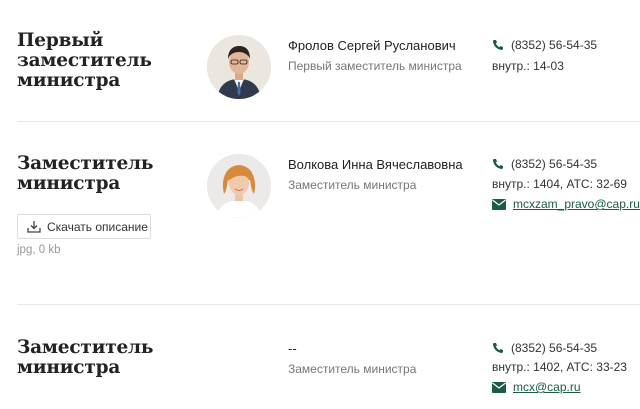  Describe the element at coordinates (84, 60) in the screenshot. I see `role-title: Первый заместитель министра` at that location.